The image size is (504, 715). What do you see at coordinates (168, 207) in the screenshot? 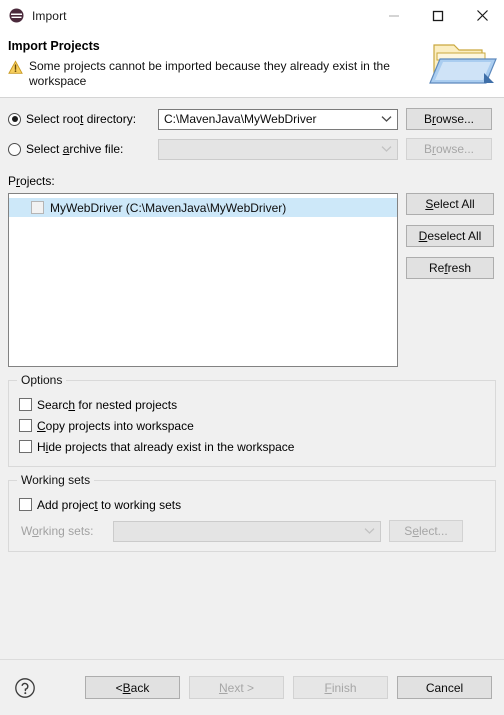
I see `list-item-label: MyWebDriver (C:\MavenJava\MyWebDriver)` at bounding box center [168, 207].